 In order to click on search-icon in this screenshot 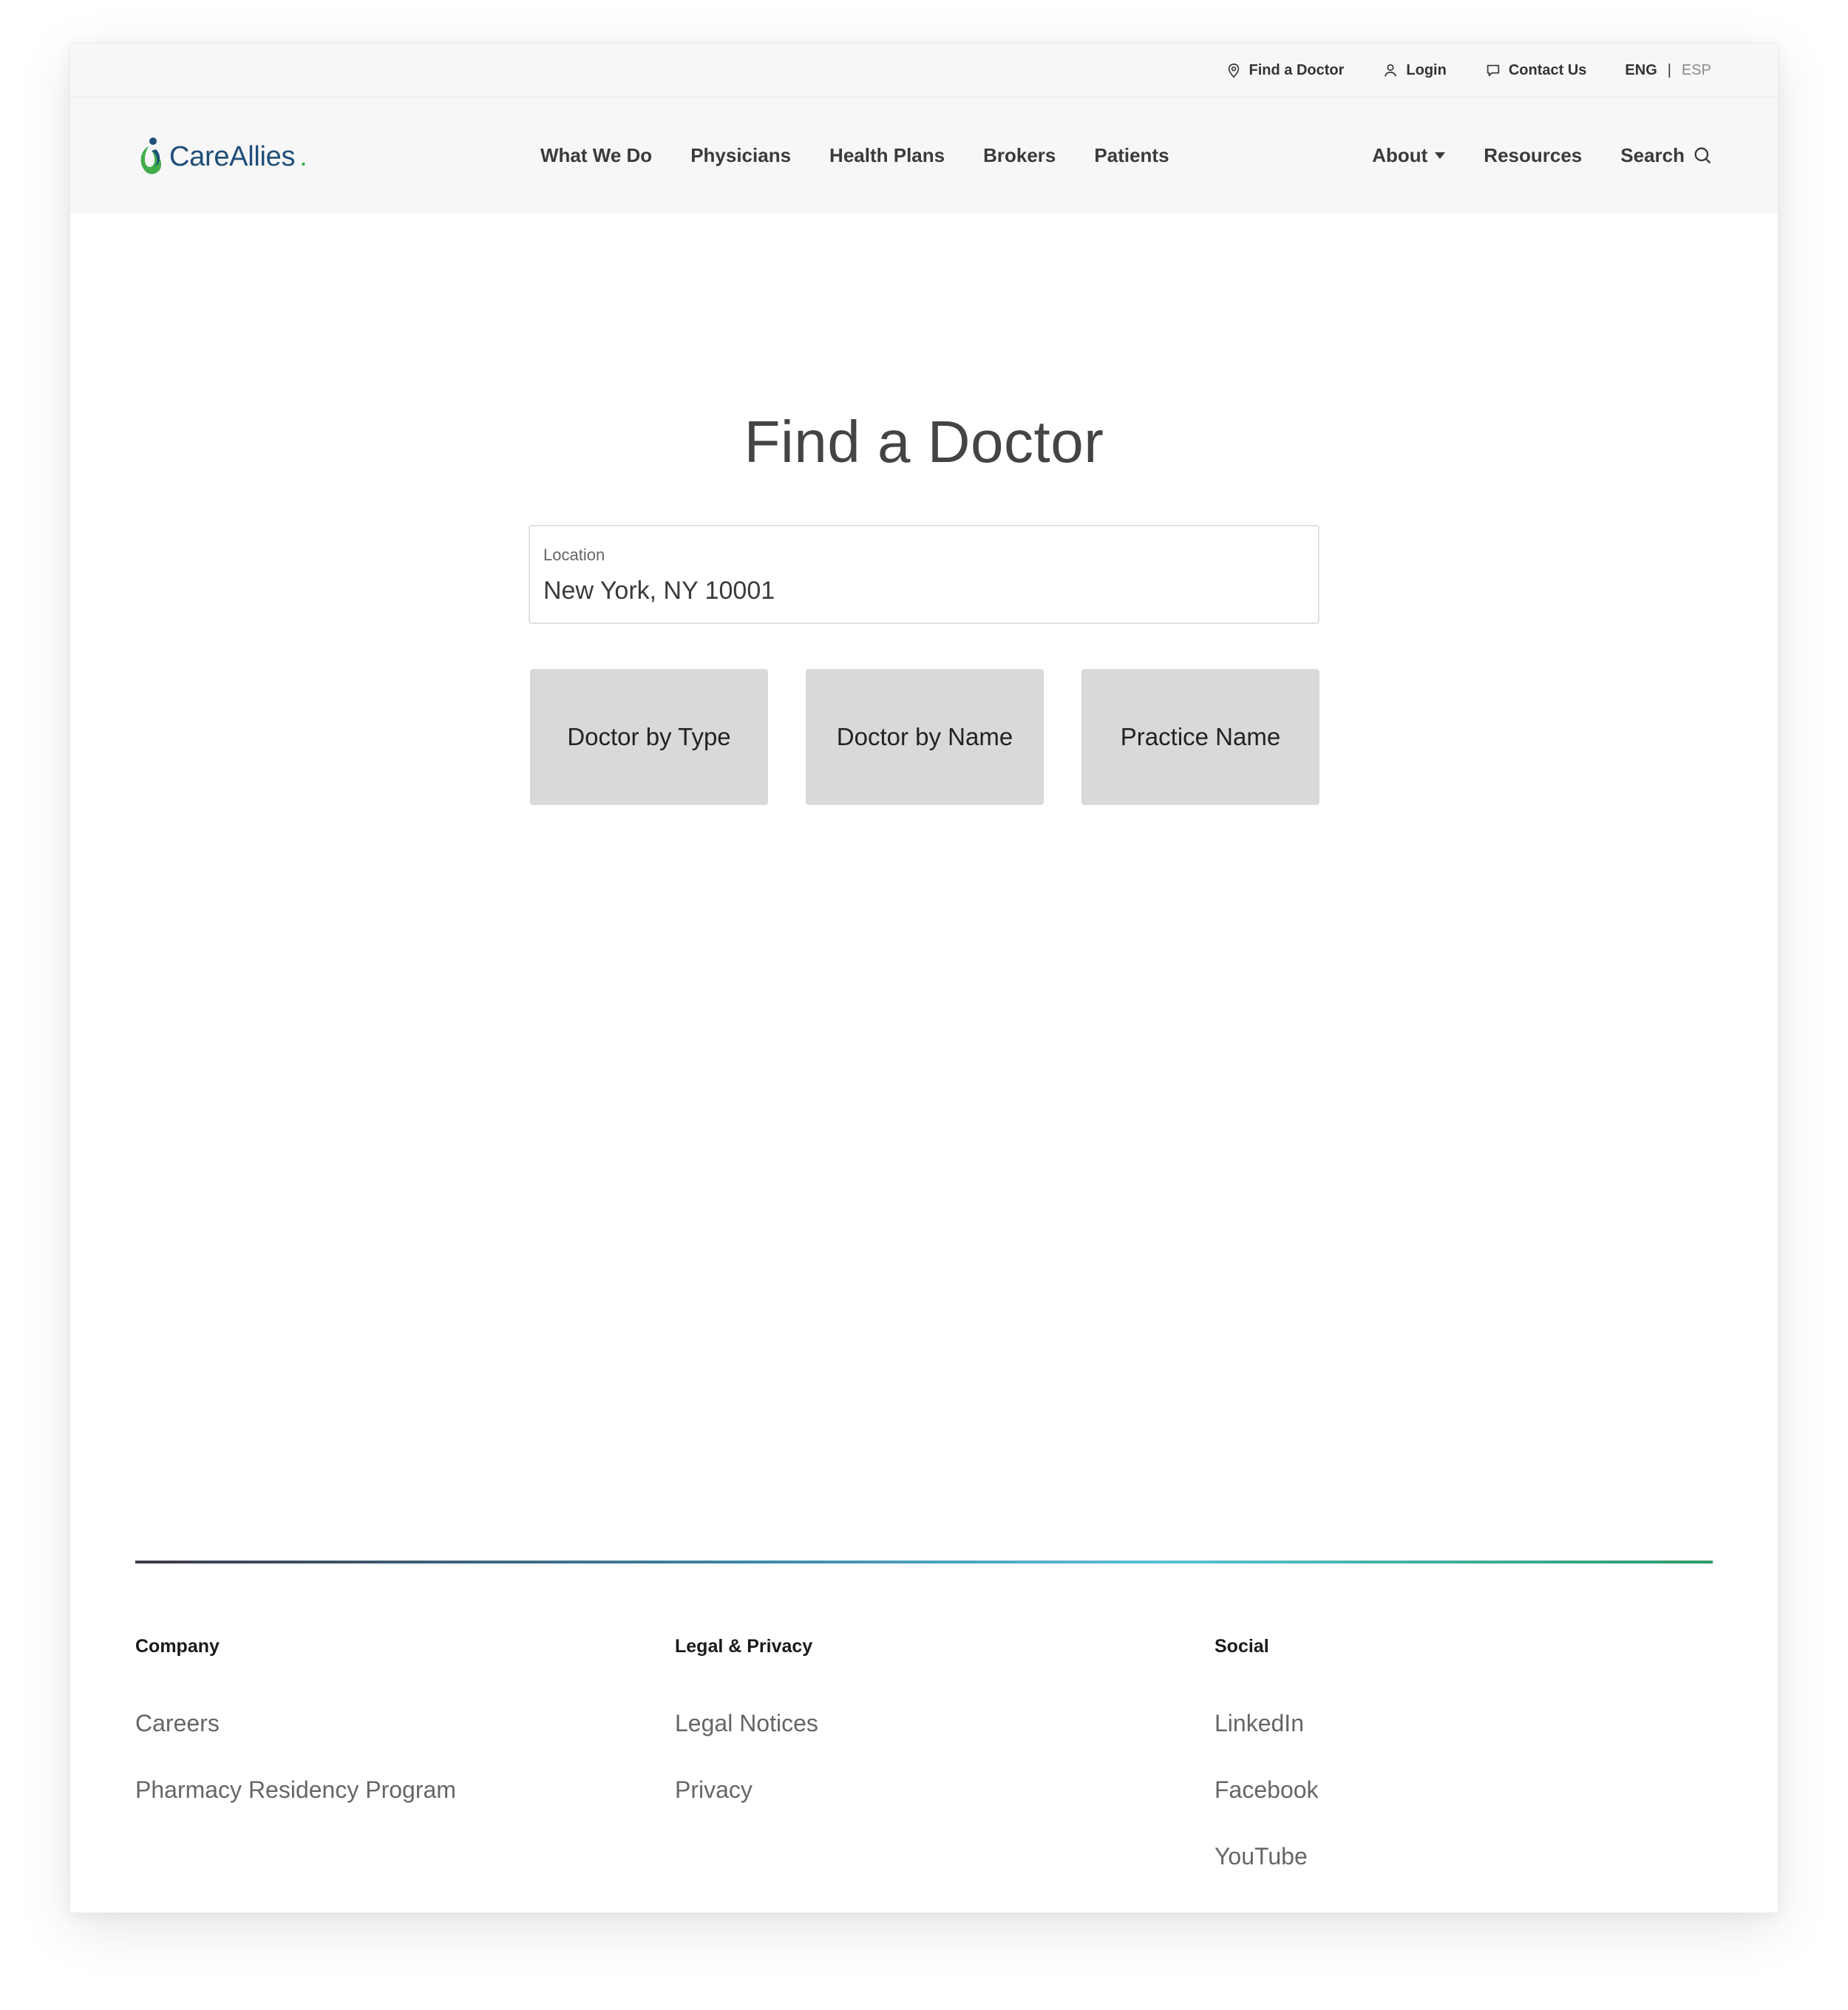, I will do `click(1702, 155)`.